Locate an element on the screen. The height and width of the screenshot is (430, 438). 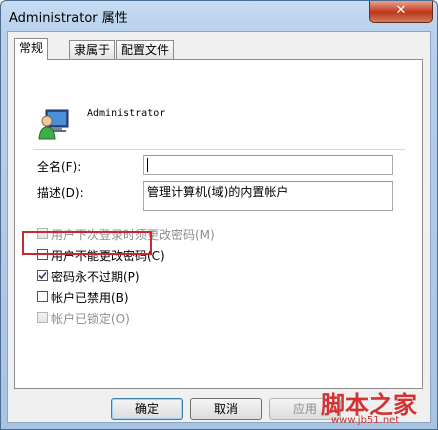
close-button: ✕ is located at coordinates (401, 12).